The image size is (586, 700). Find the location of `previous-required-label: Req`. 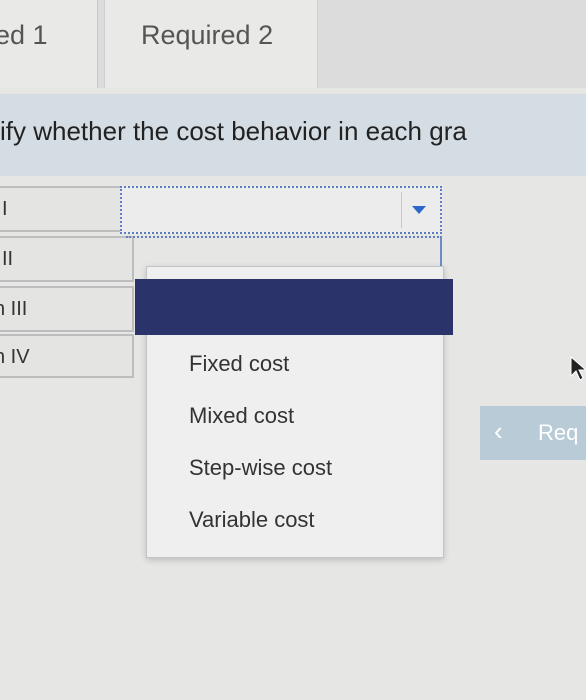

previous-required-label: Req is located at coordinates (558, 432).